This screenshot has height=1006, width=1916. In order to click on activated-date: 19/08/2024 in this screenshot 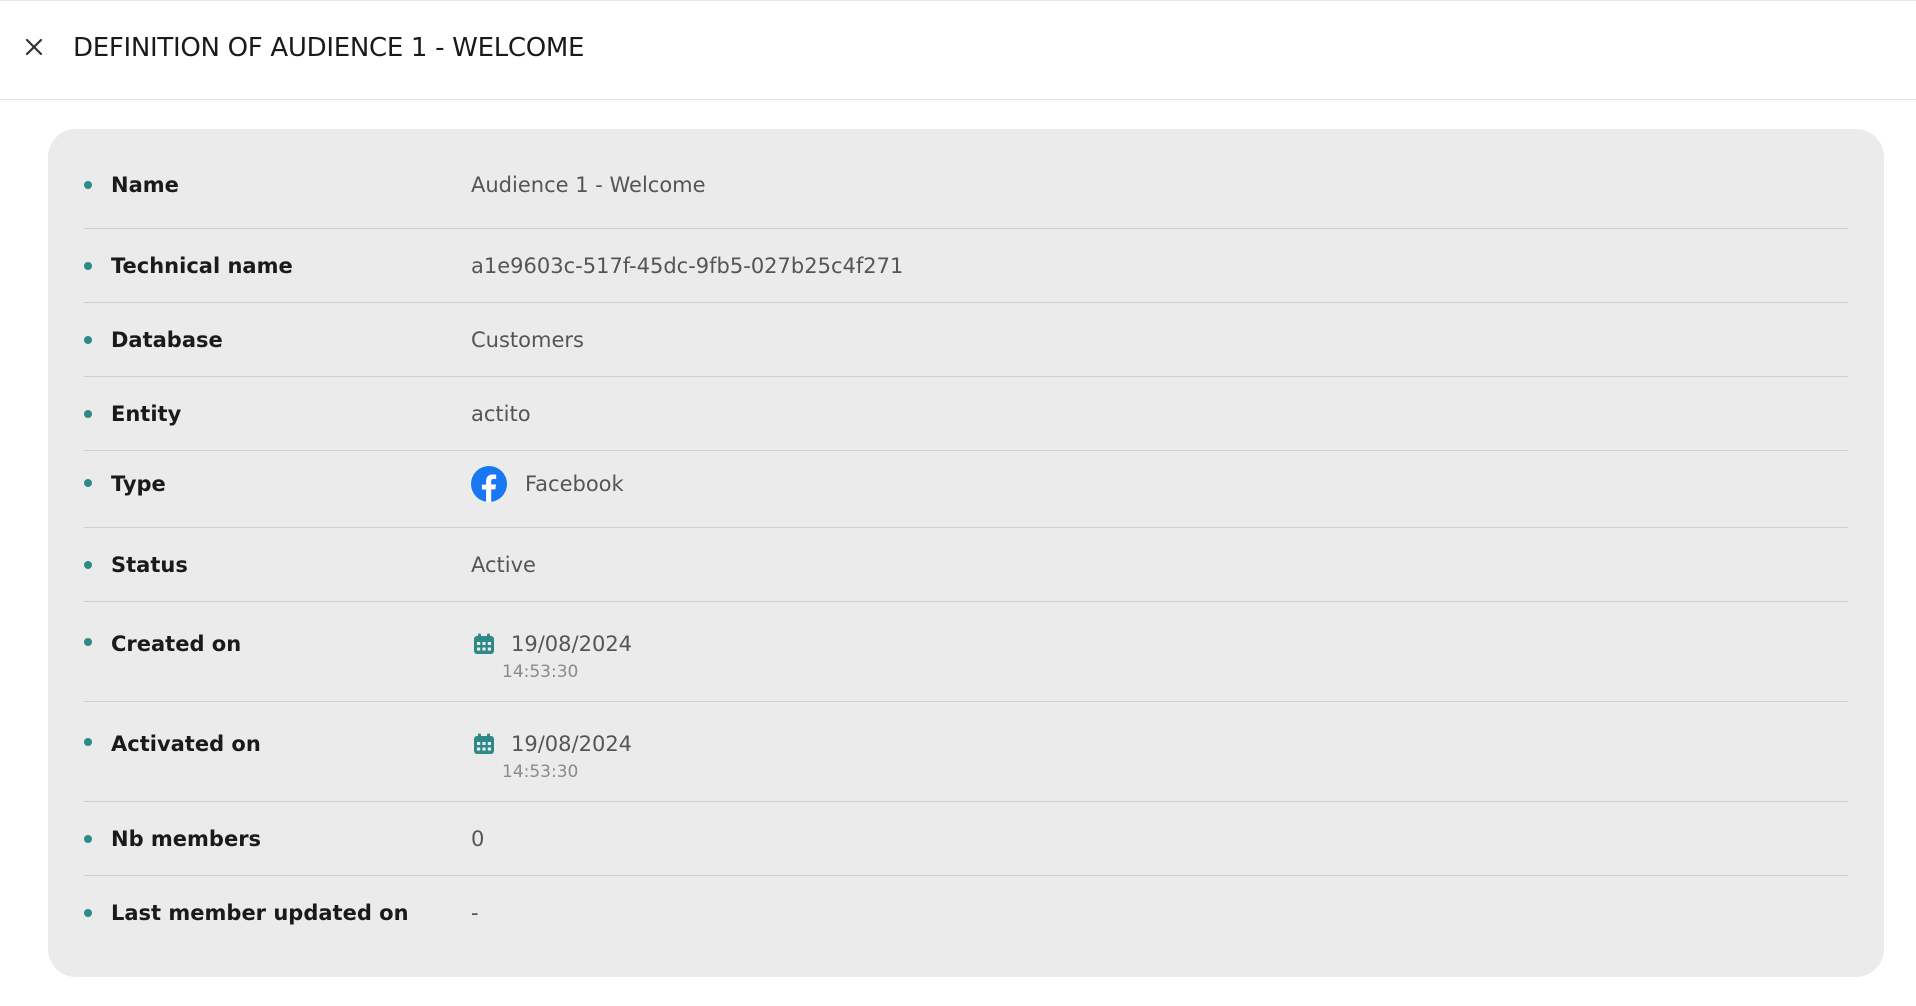, I will do `click(572, 744)`.